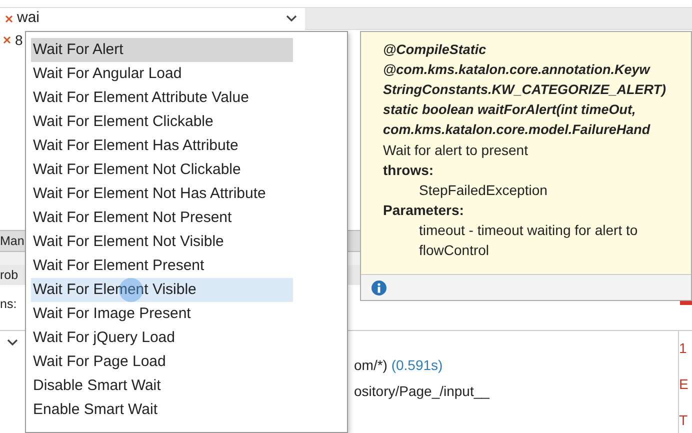 The width and height of the screenshot is (692, 433). Describe the element at coordinates (517, 70) in the screenshot. I see `doc-text: @com.kms.katalon.core.annotation.Keyw` at that location.